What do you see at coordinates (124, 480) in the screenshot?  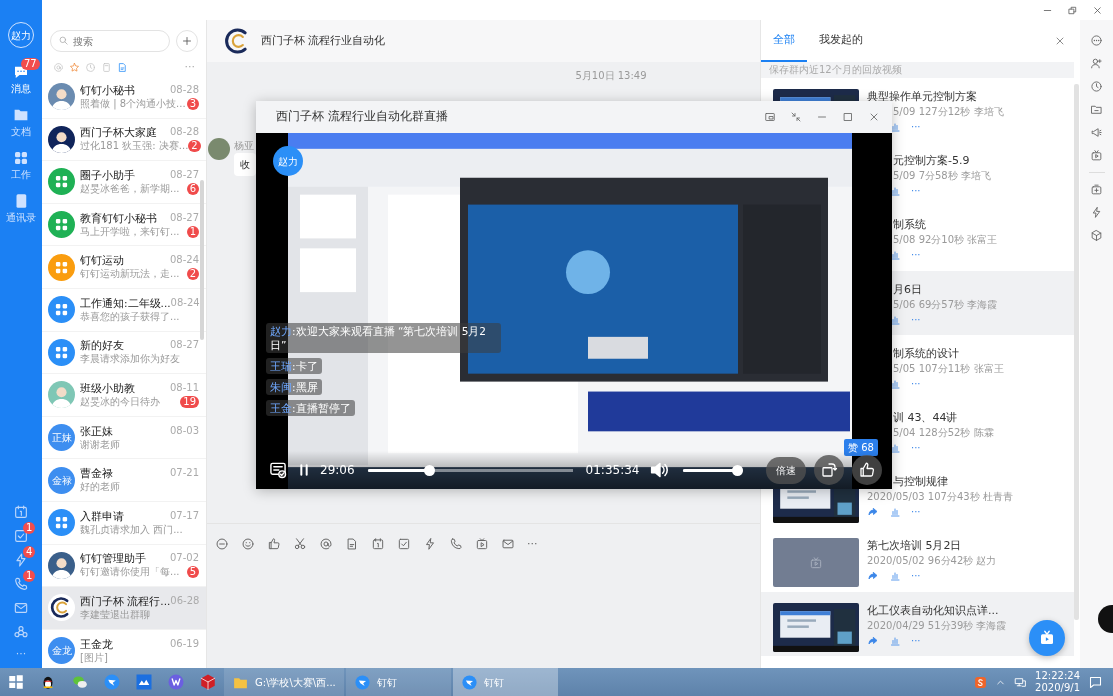 I see `chat-item: 金禄 曹金禄 07-21 好的老师` at bounding box center [124, 480].